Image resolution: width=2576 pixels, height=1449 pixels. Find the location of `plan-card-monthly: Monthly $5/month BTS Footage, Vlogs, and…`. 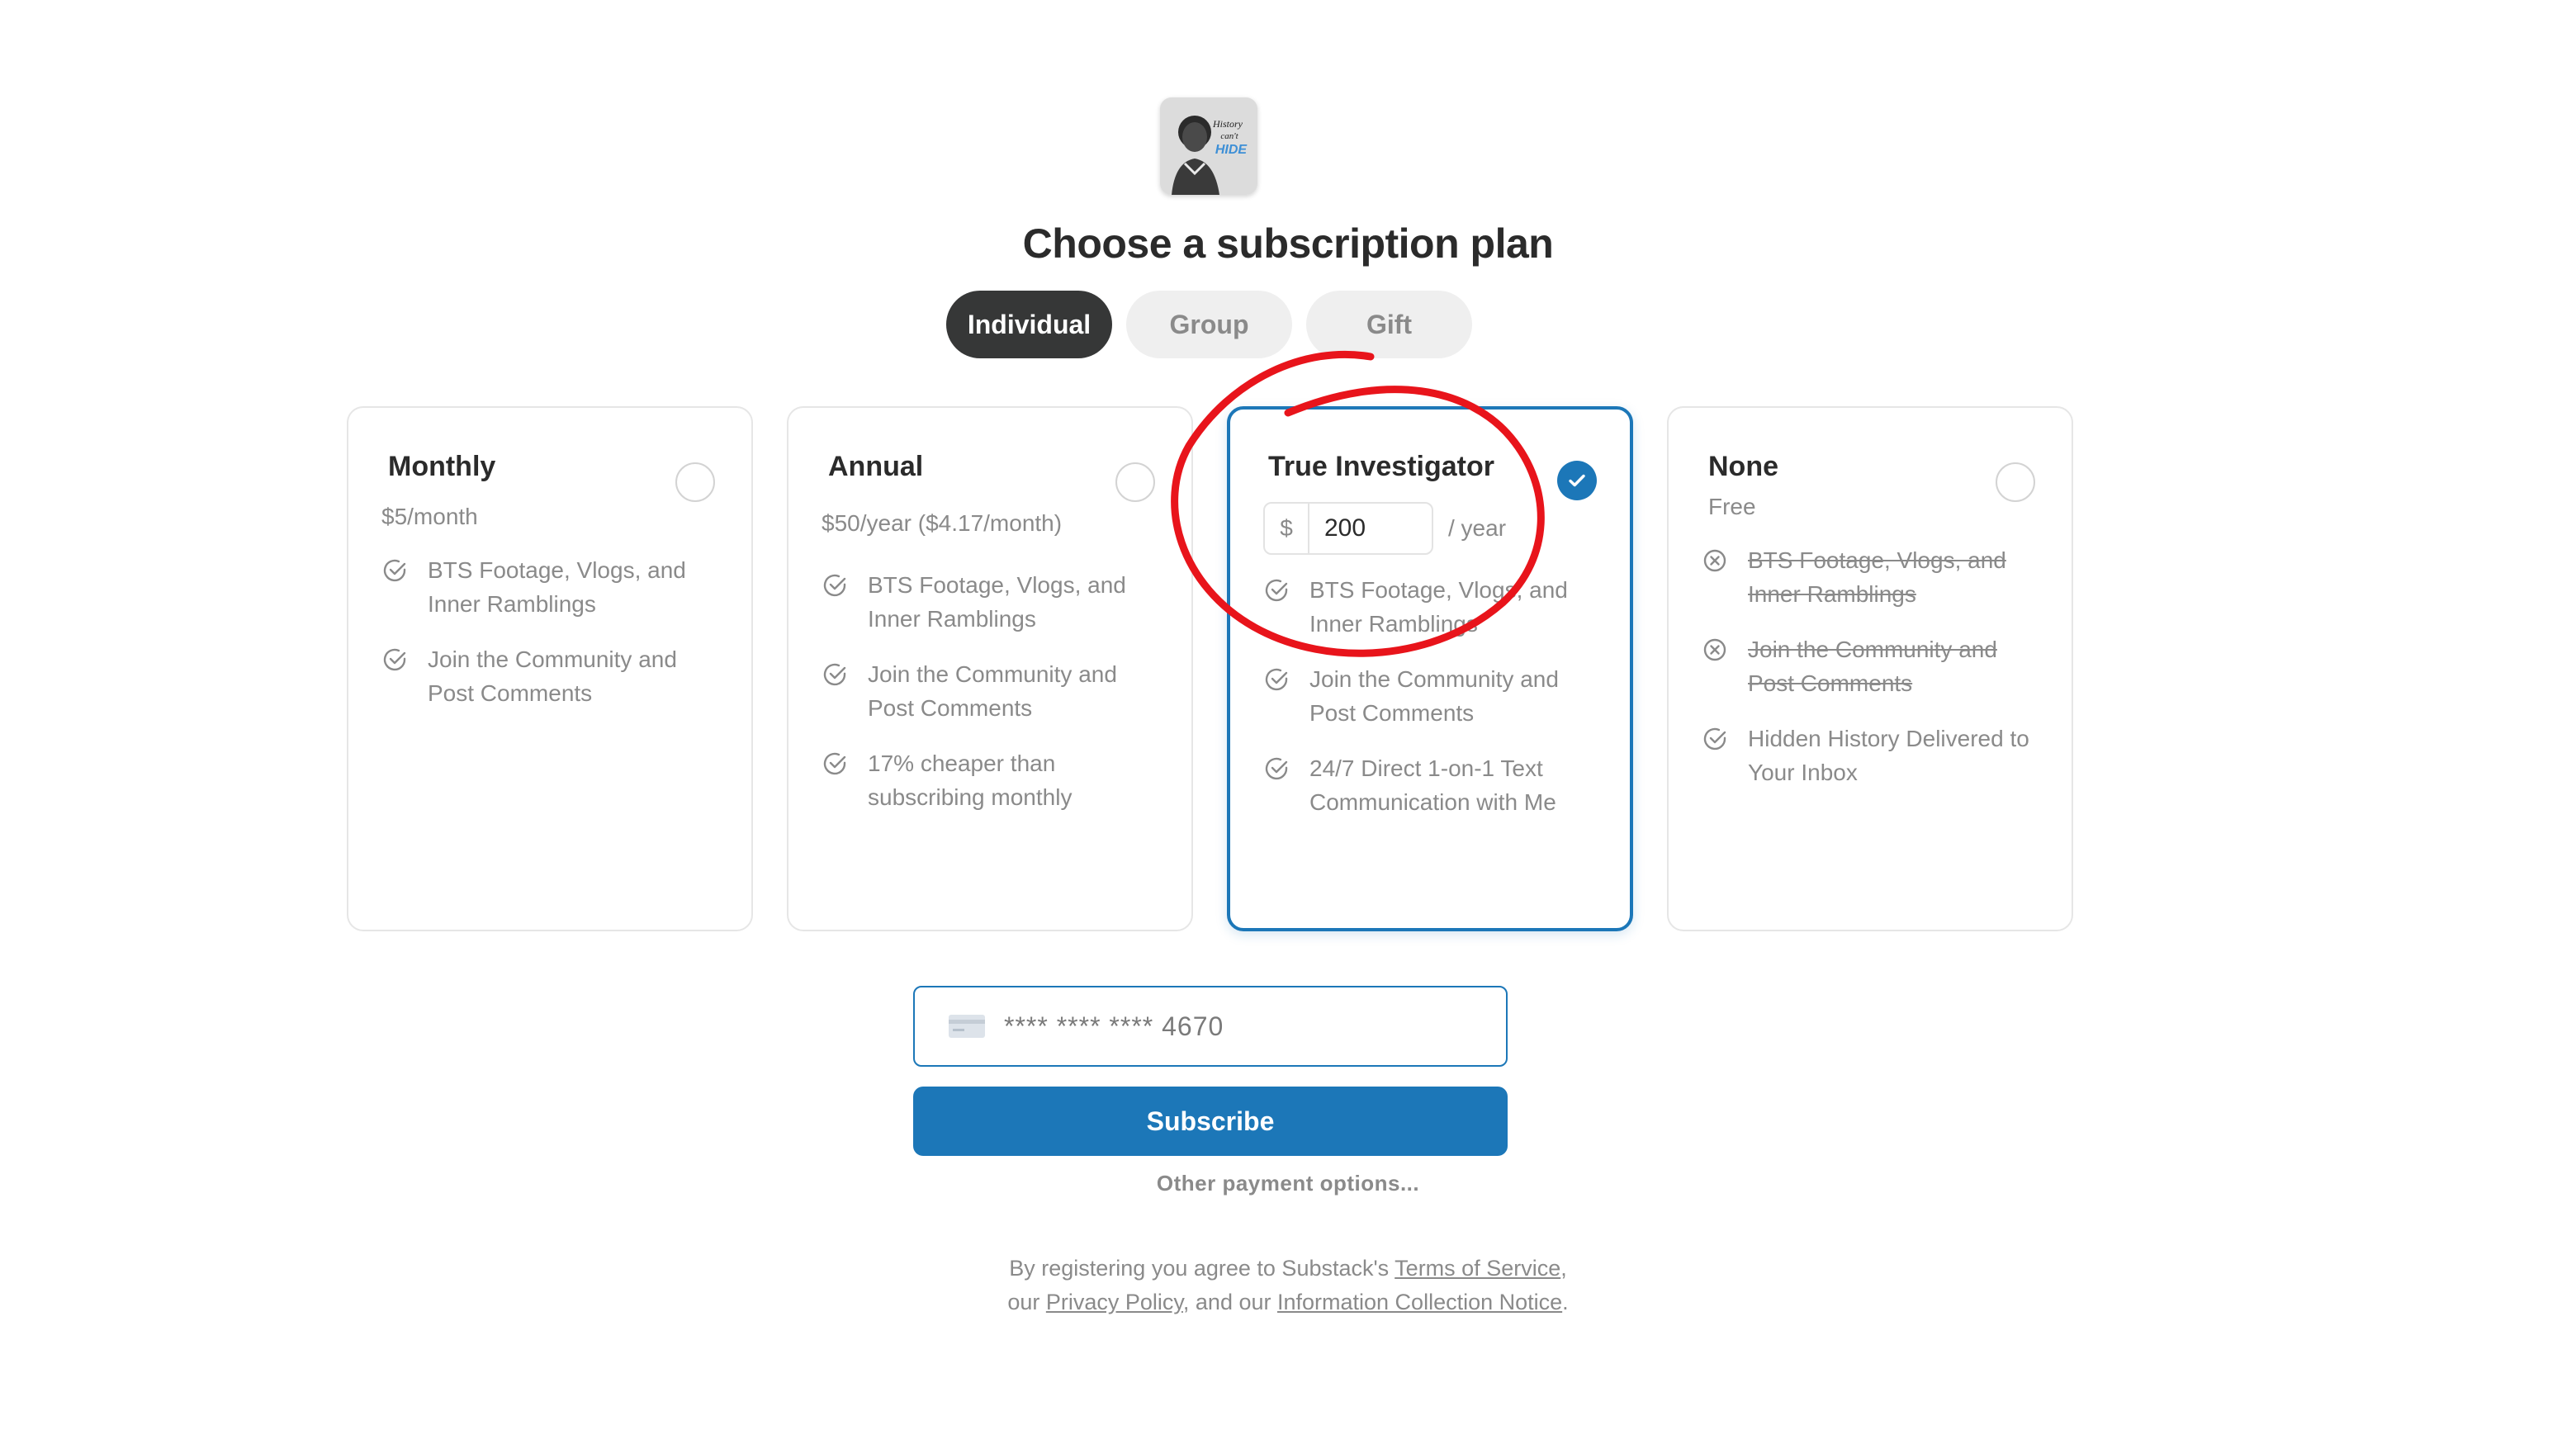

plan-card-monthly: Monthly $5/month BTS Footage, Vlogs, and… is located at coordinates (550, 668).